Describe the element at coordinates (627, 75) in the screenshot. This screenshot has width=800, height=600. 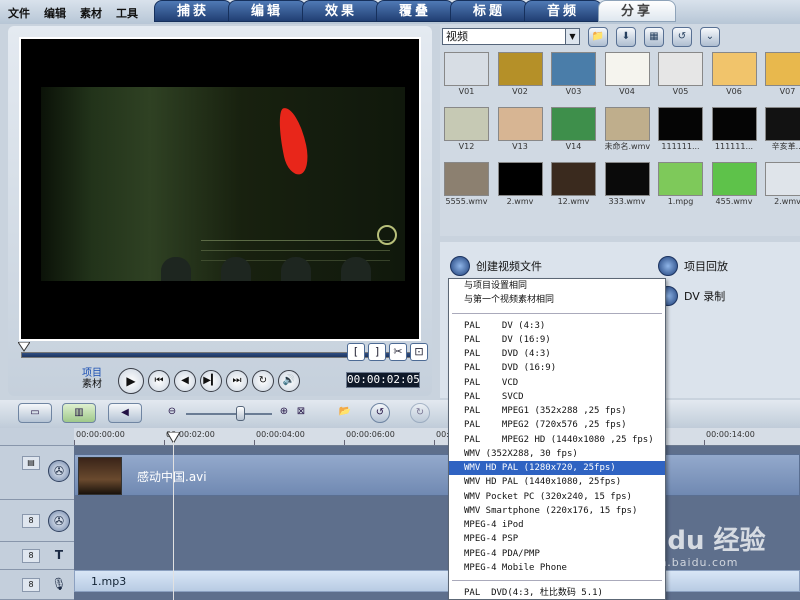
I see `library-thumbnail: V04` at that location.